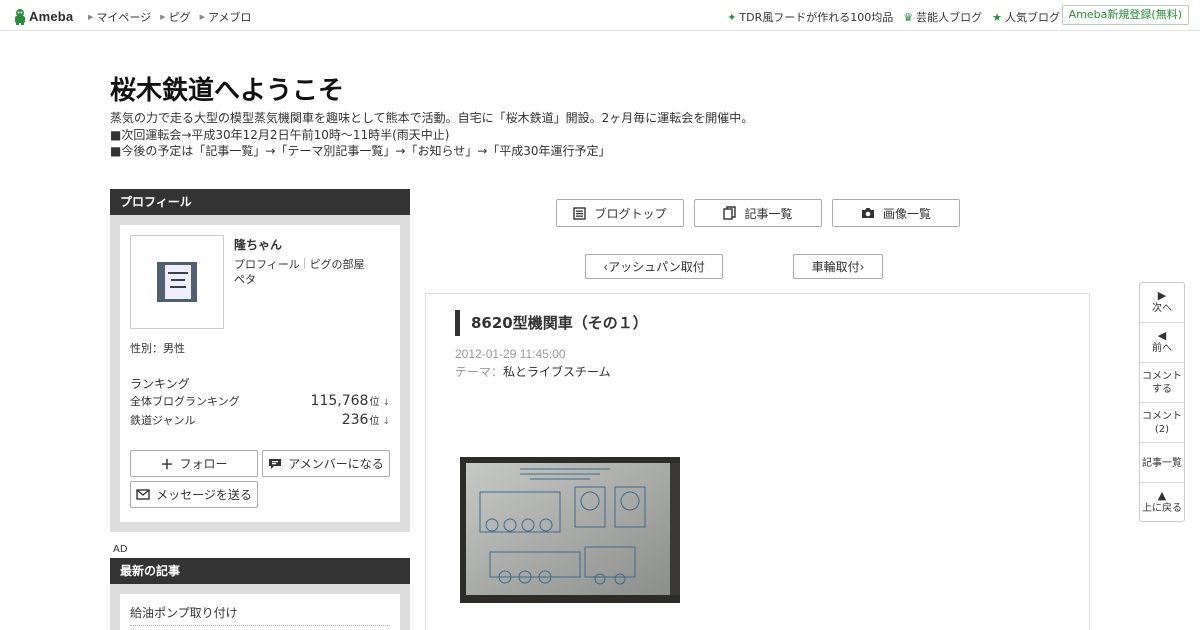 The height and width of the screenshot is (630, 1200). I want to click on profile-name: 隆ちゃん, so click(258, 244).